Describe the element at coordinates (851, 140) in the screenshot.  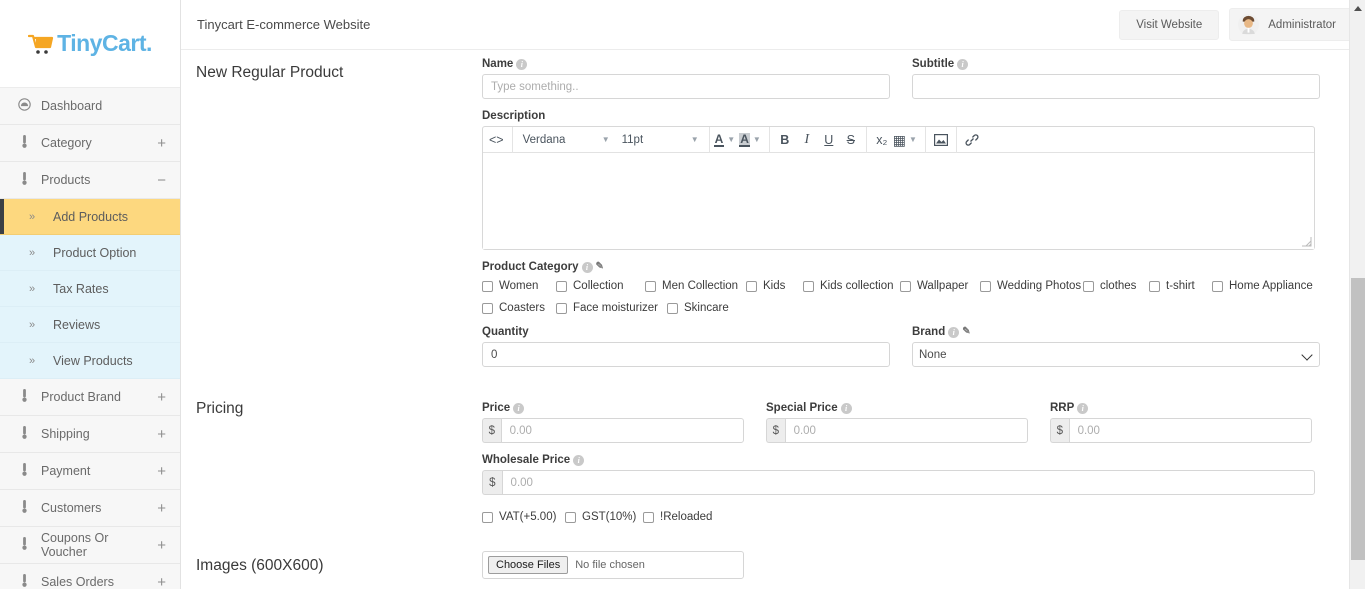
I see `strikethrough-icon: S` at that location.